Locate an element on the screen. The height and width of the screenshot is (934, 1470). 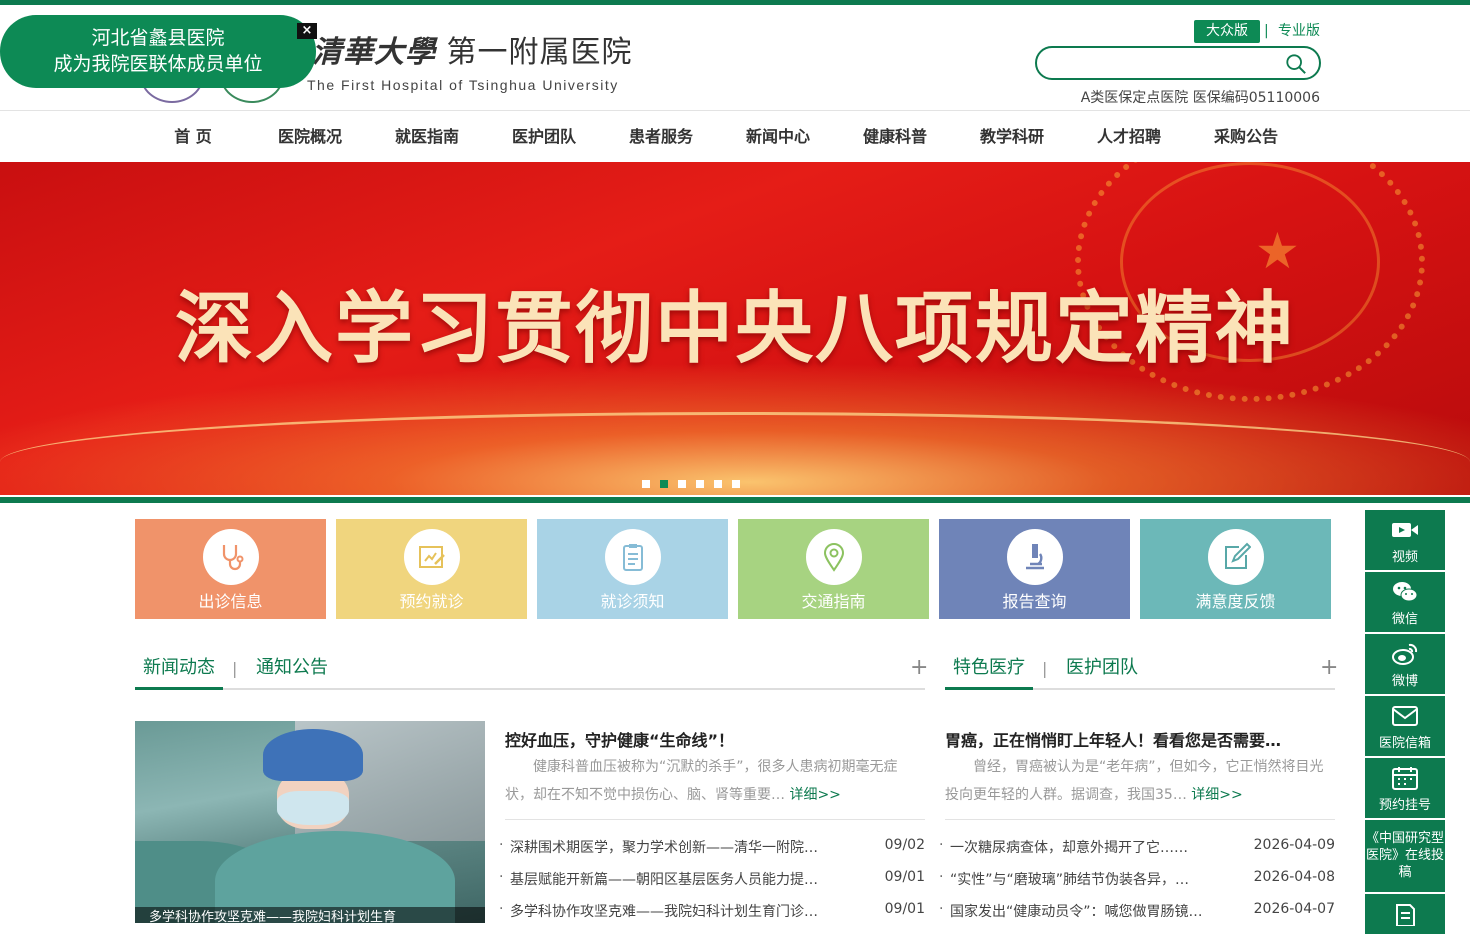
tab-notices: 通知公告 is located at coordinates (292, 668).